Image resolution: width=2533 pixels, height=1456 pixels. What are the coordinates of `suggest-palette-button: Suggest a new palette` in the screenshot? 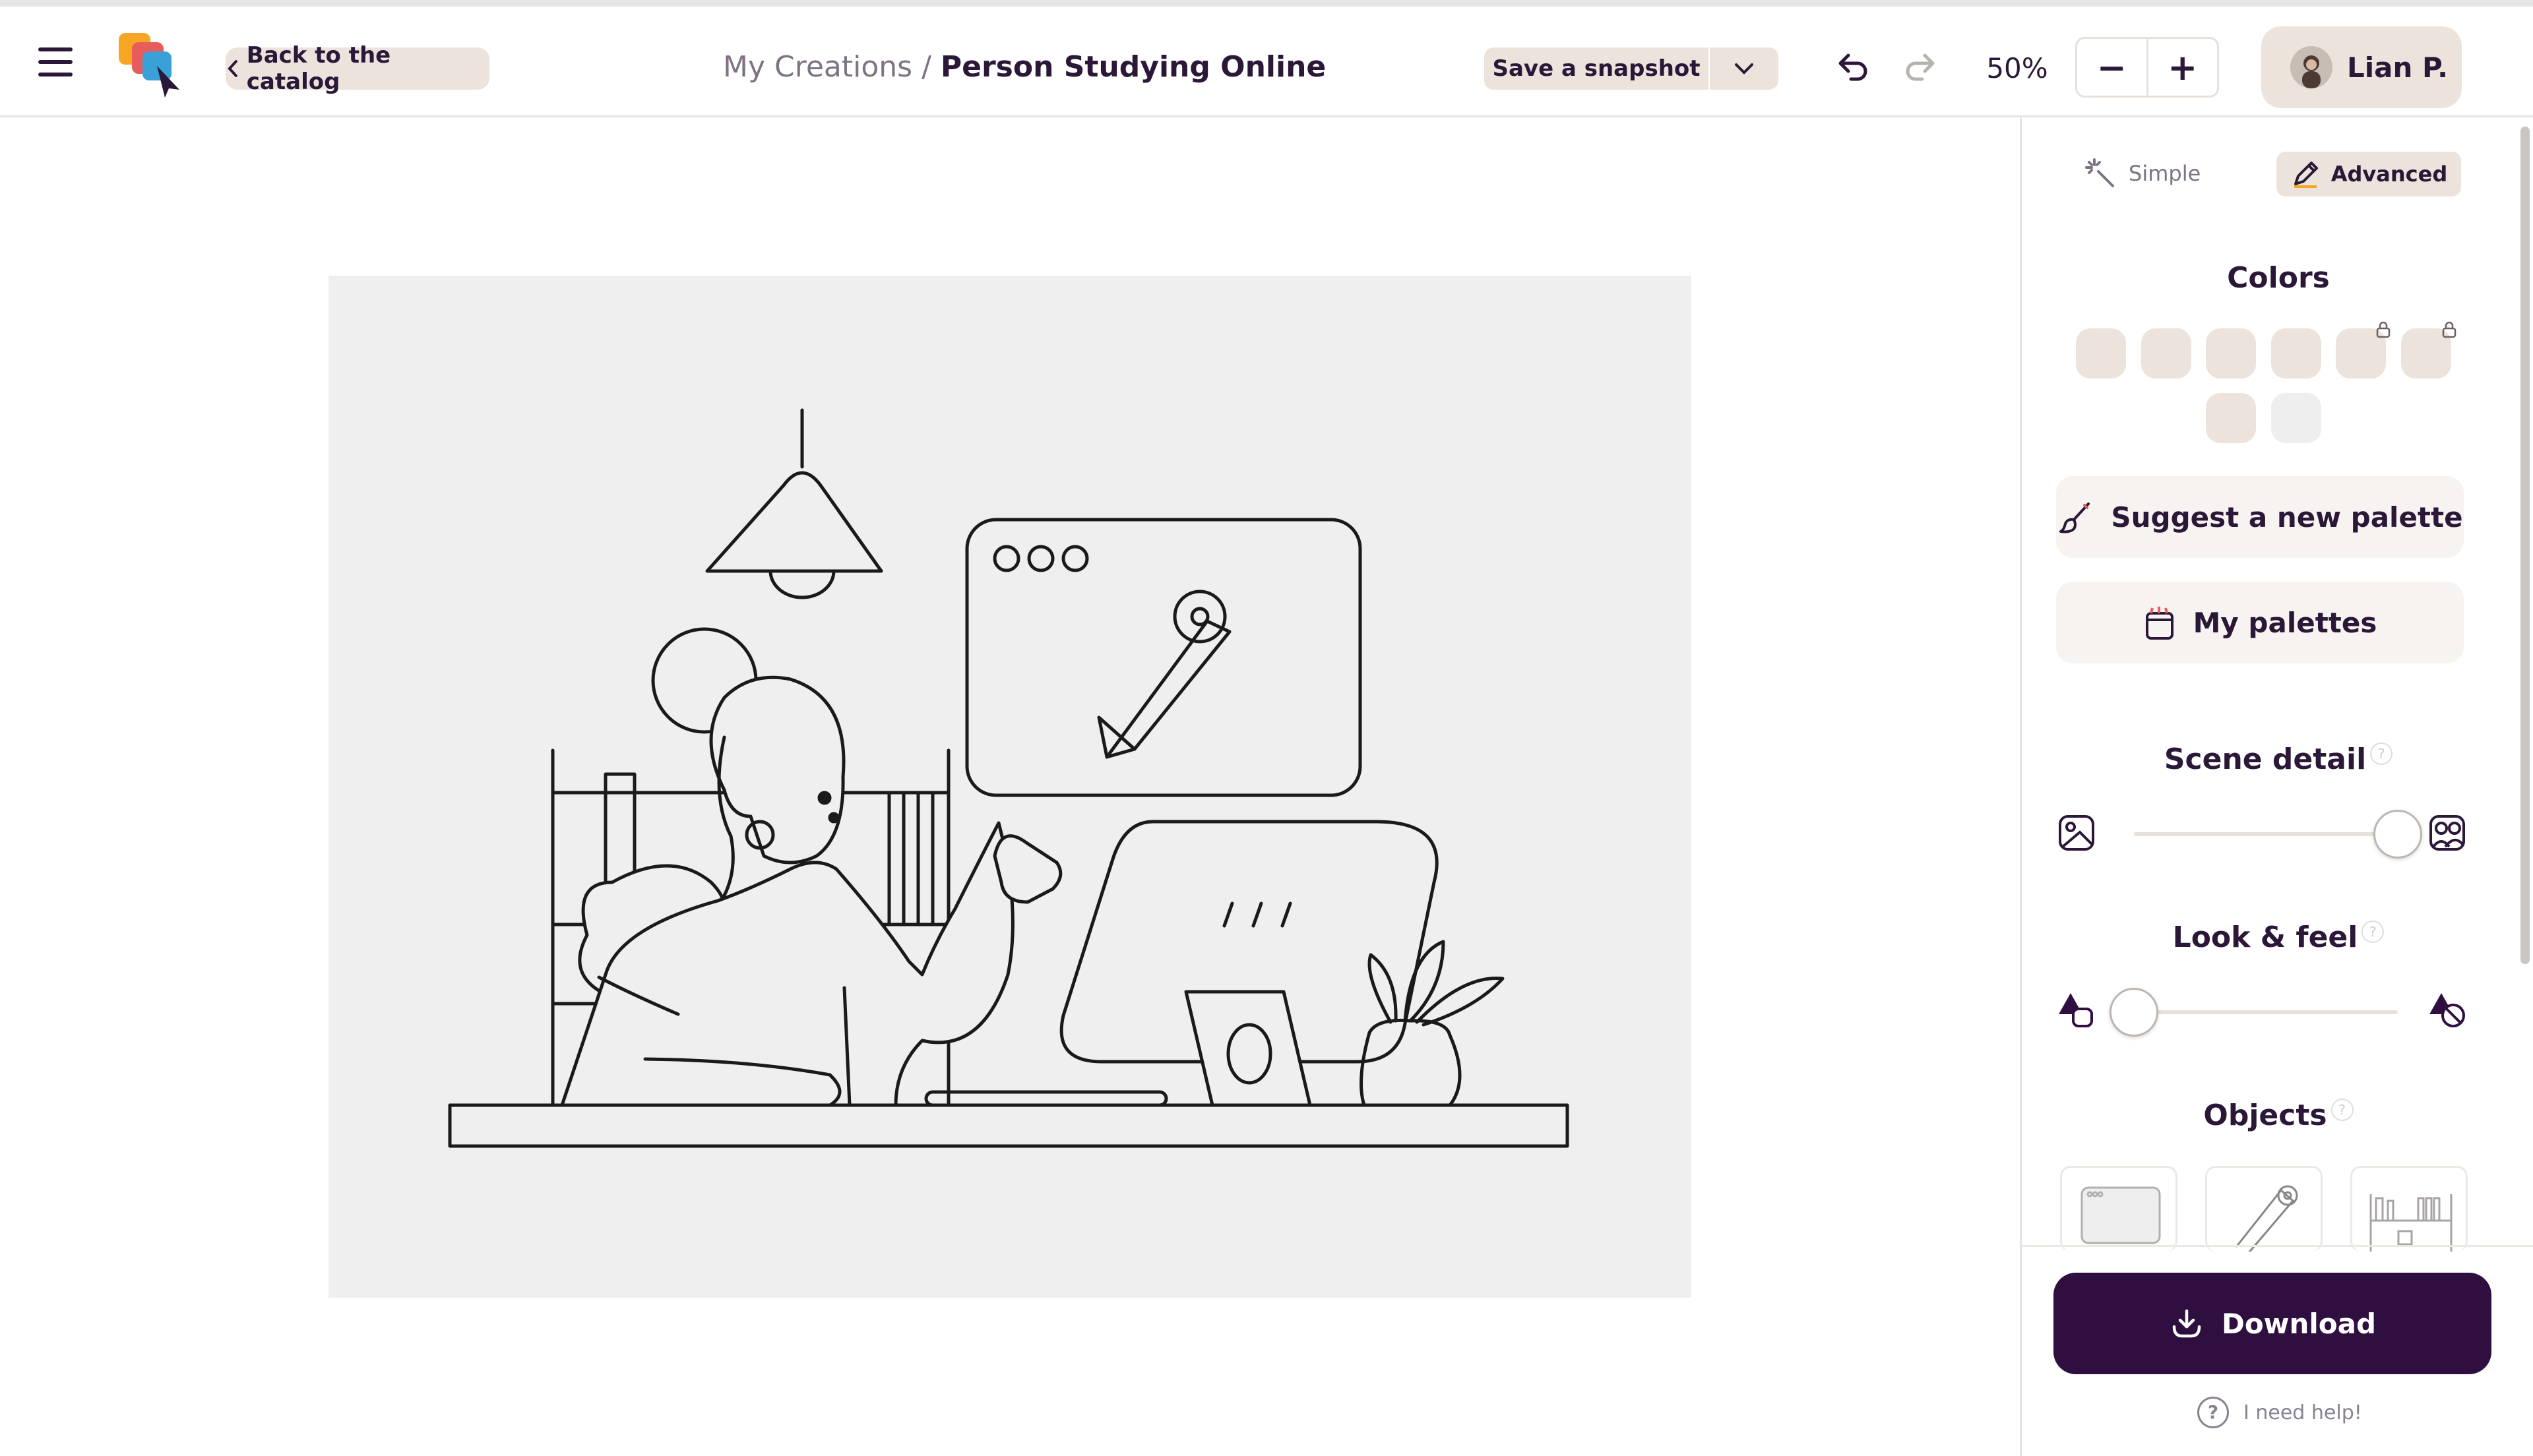 It's located at (2260, 517).